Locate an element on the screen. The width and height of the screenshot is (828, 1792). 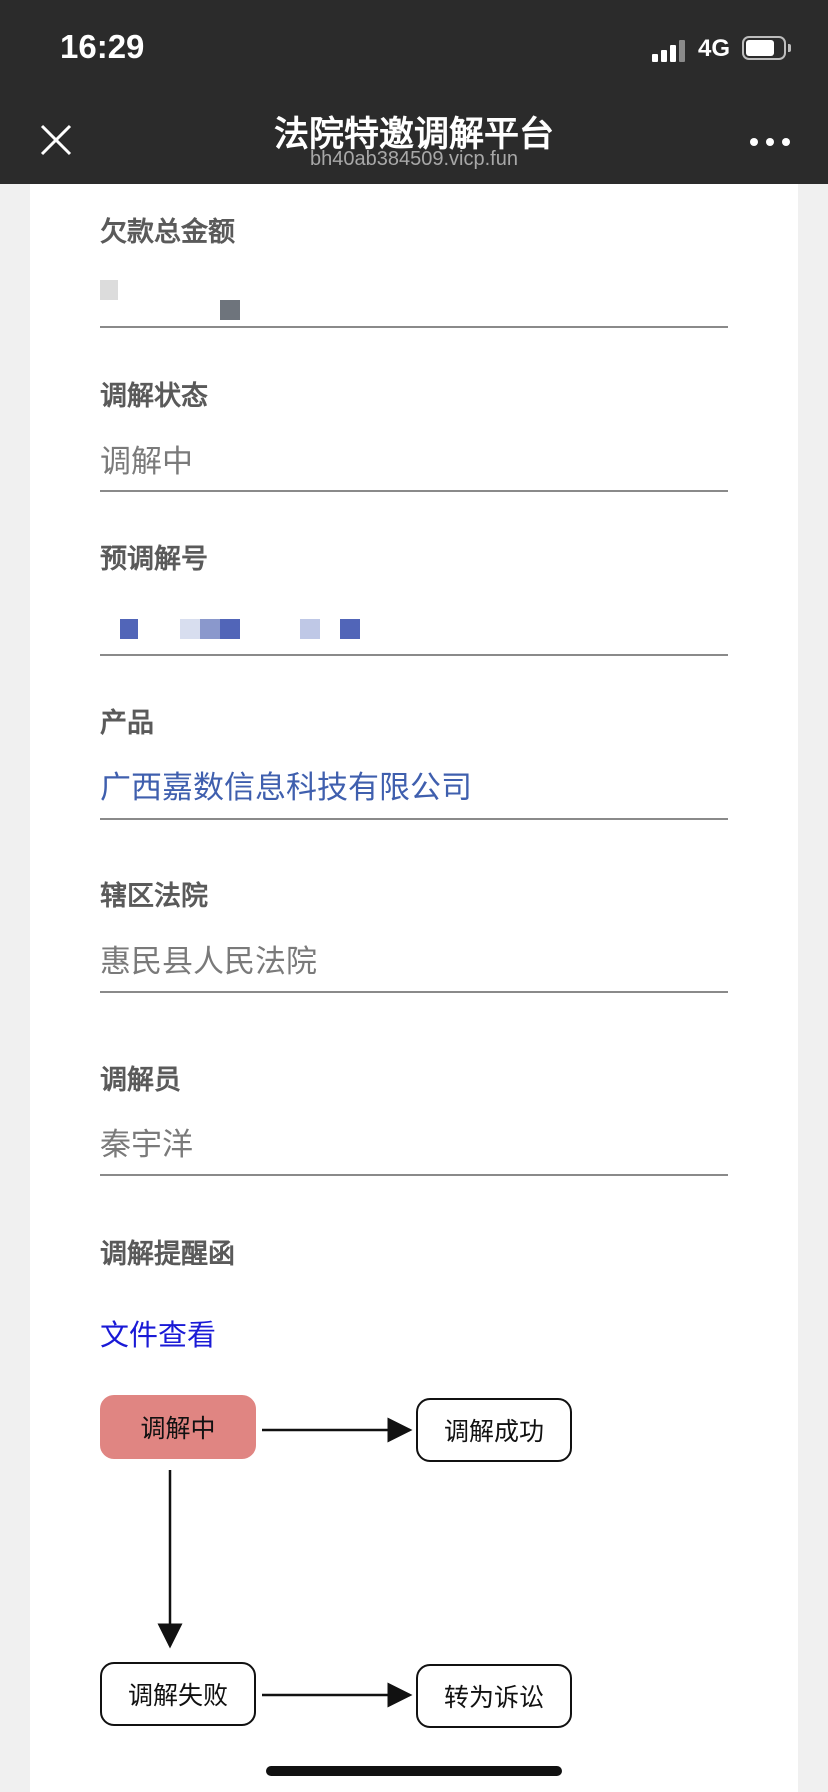
view-file-link: 文件查看 is located at coordinates (158, 1333).